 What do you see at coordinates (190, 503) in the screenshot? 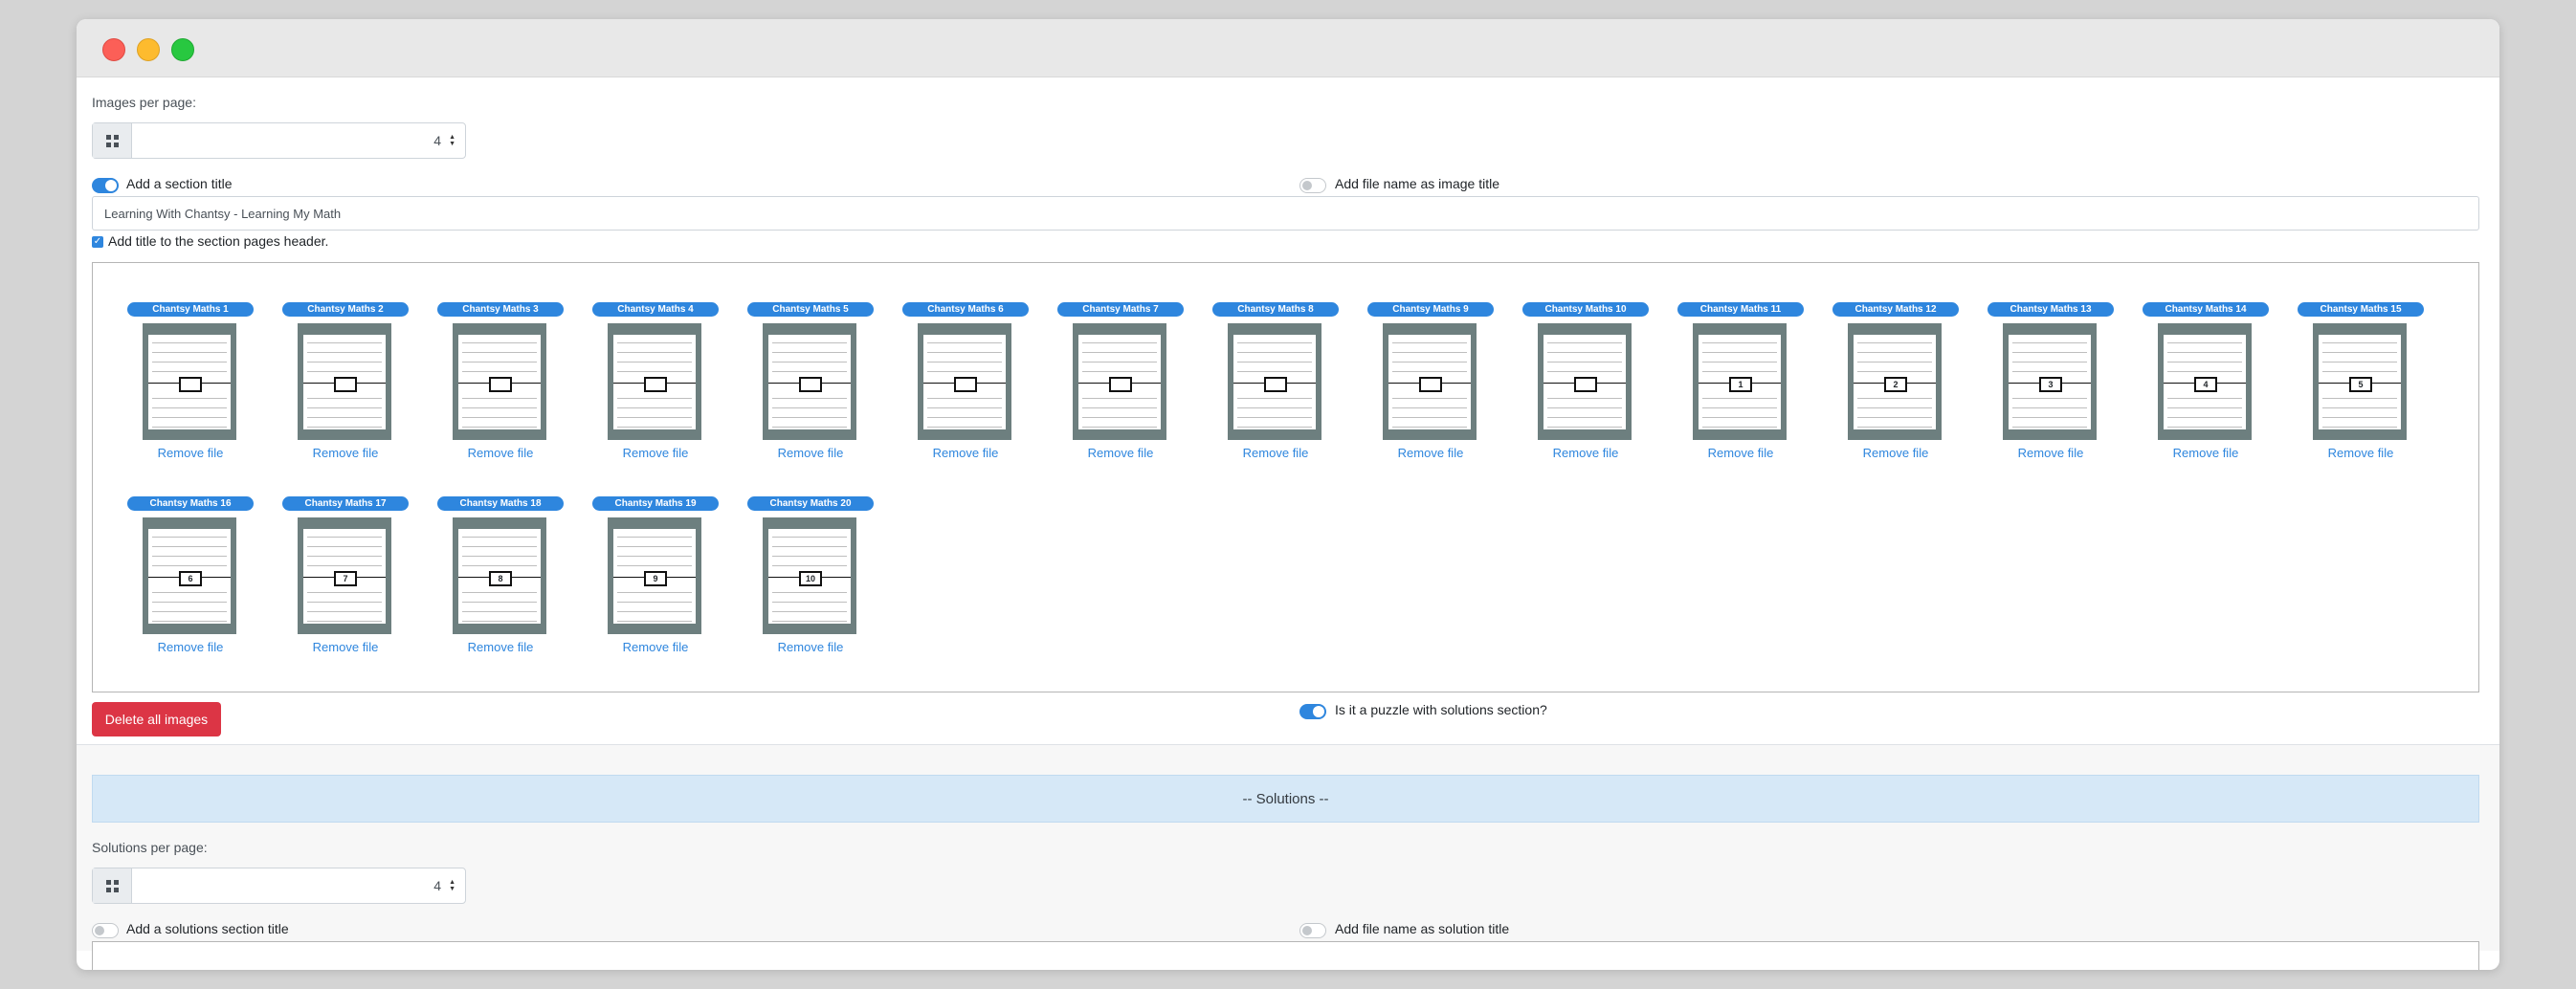
I see `image-name-badge: Chantsy Maths 16` at bounding box center [190, 503].